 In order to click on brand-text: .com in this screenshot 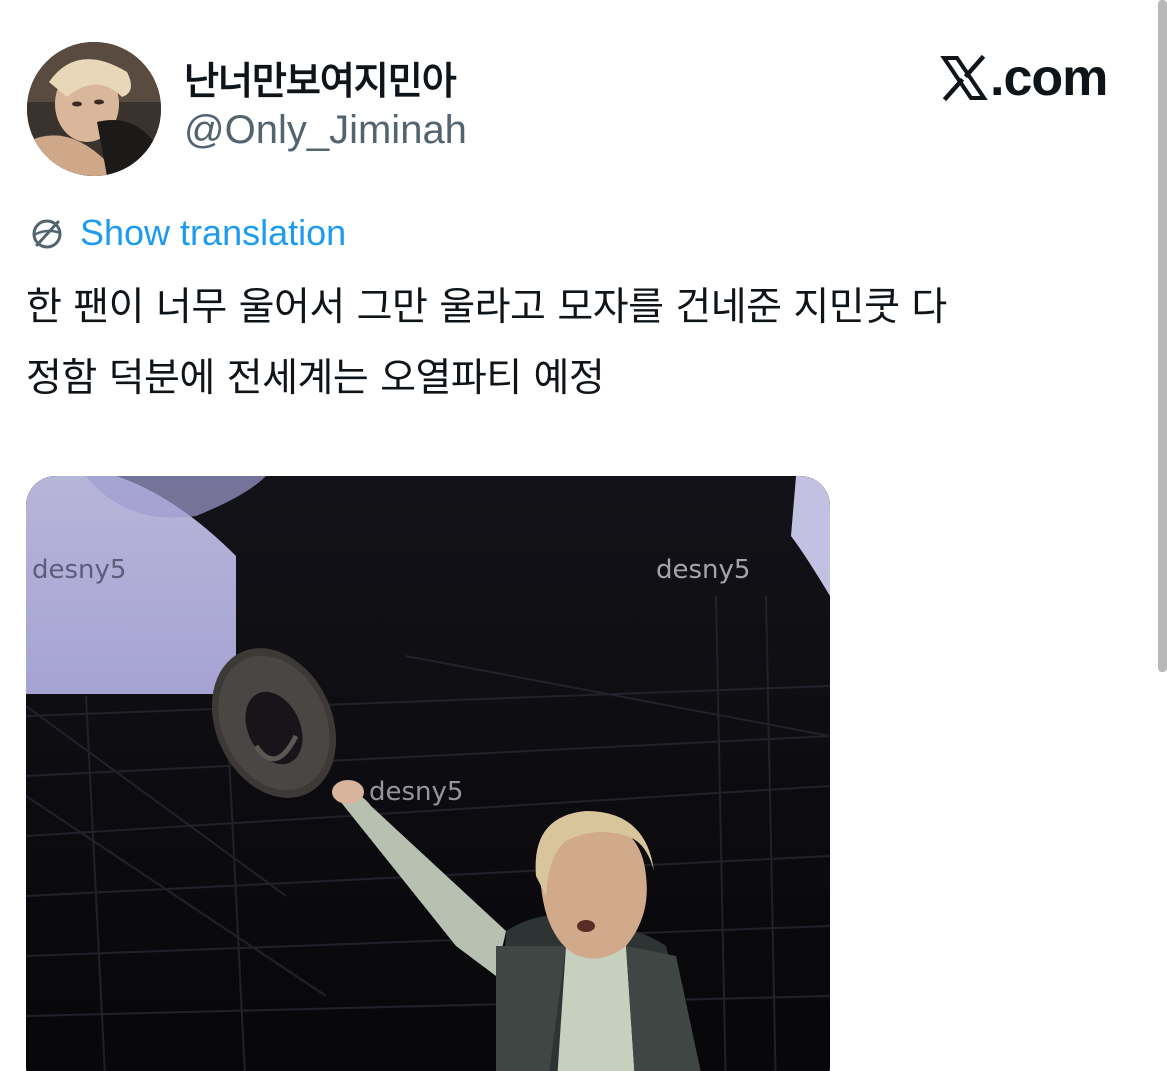, I will do `click(1049, 78)`.